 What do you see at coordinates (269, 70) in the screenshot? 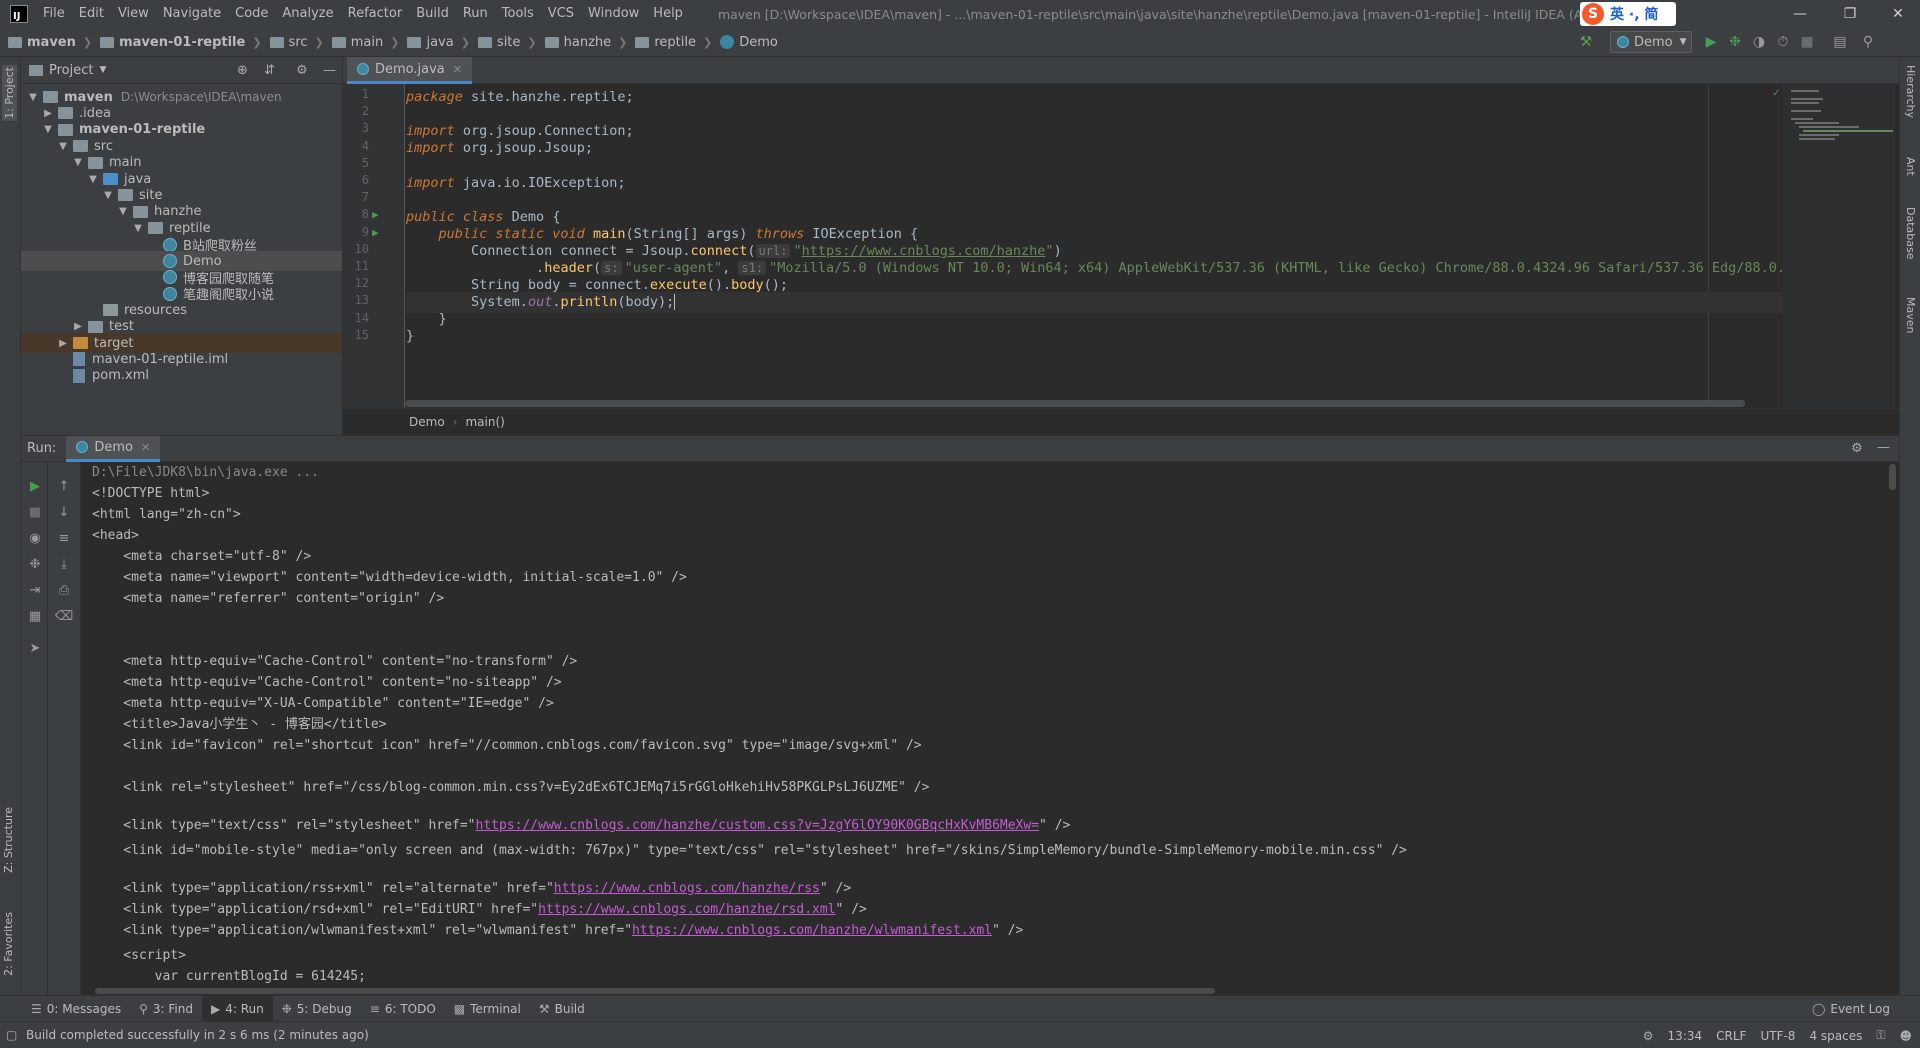
I see `collapse-all-icon: ⇵` at bounding box center [269, 70].